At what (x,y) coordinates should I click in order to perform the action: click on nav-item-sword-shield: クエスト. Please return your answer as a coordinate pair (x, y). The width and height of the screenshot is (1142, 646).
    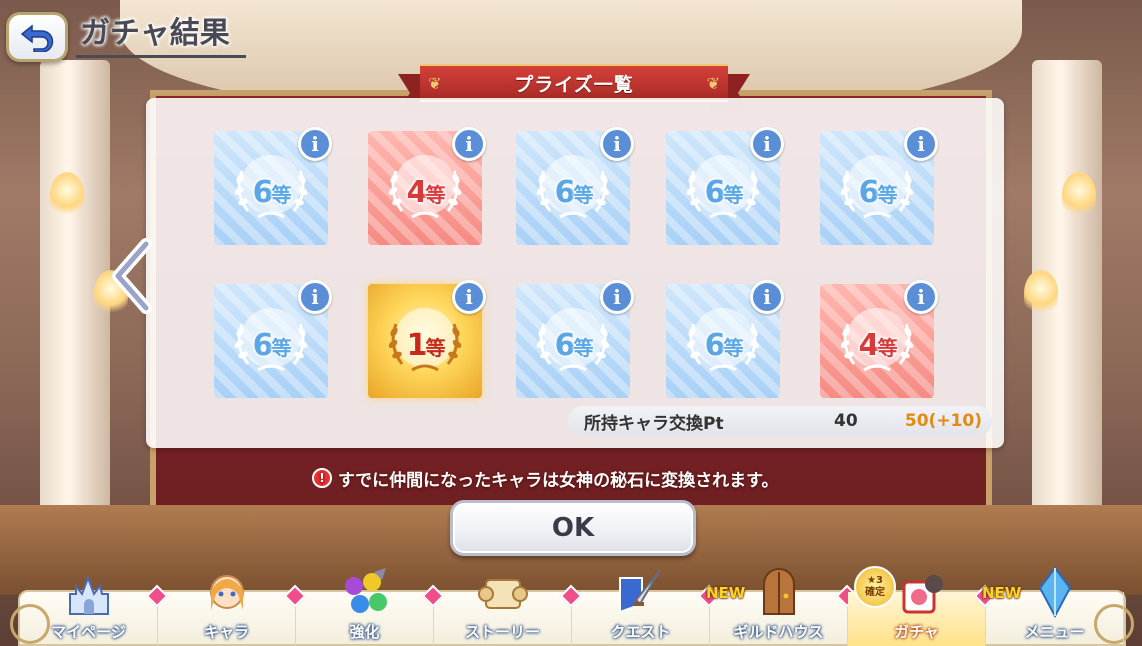
    Looking at the image, I should click on (646, 607).